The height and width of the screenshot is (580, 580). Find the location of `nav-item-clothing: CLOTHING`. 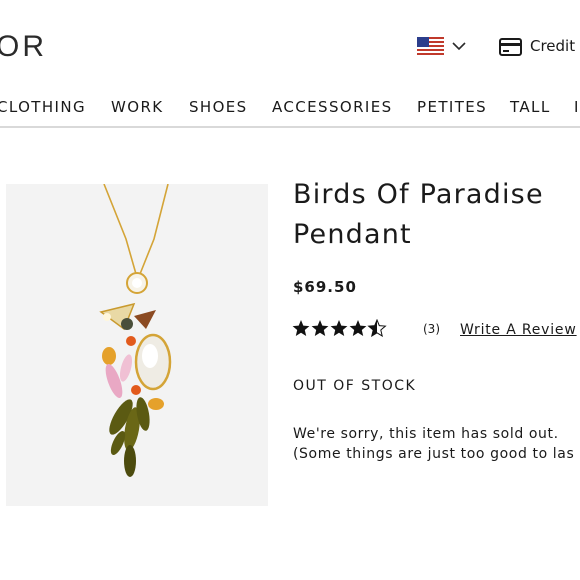

nav-item-clothing: CLOTHING is located at coordinates (43, 107).